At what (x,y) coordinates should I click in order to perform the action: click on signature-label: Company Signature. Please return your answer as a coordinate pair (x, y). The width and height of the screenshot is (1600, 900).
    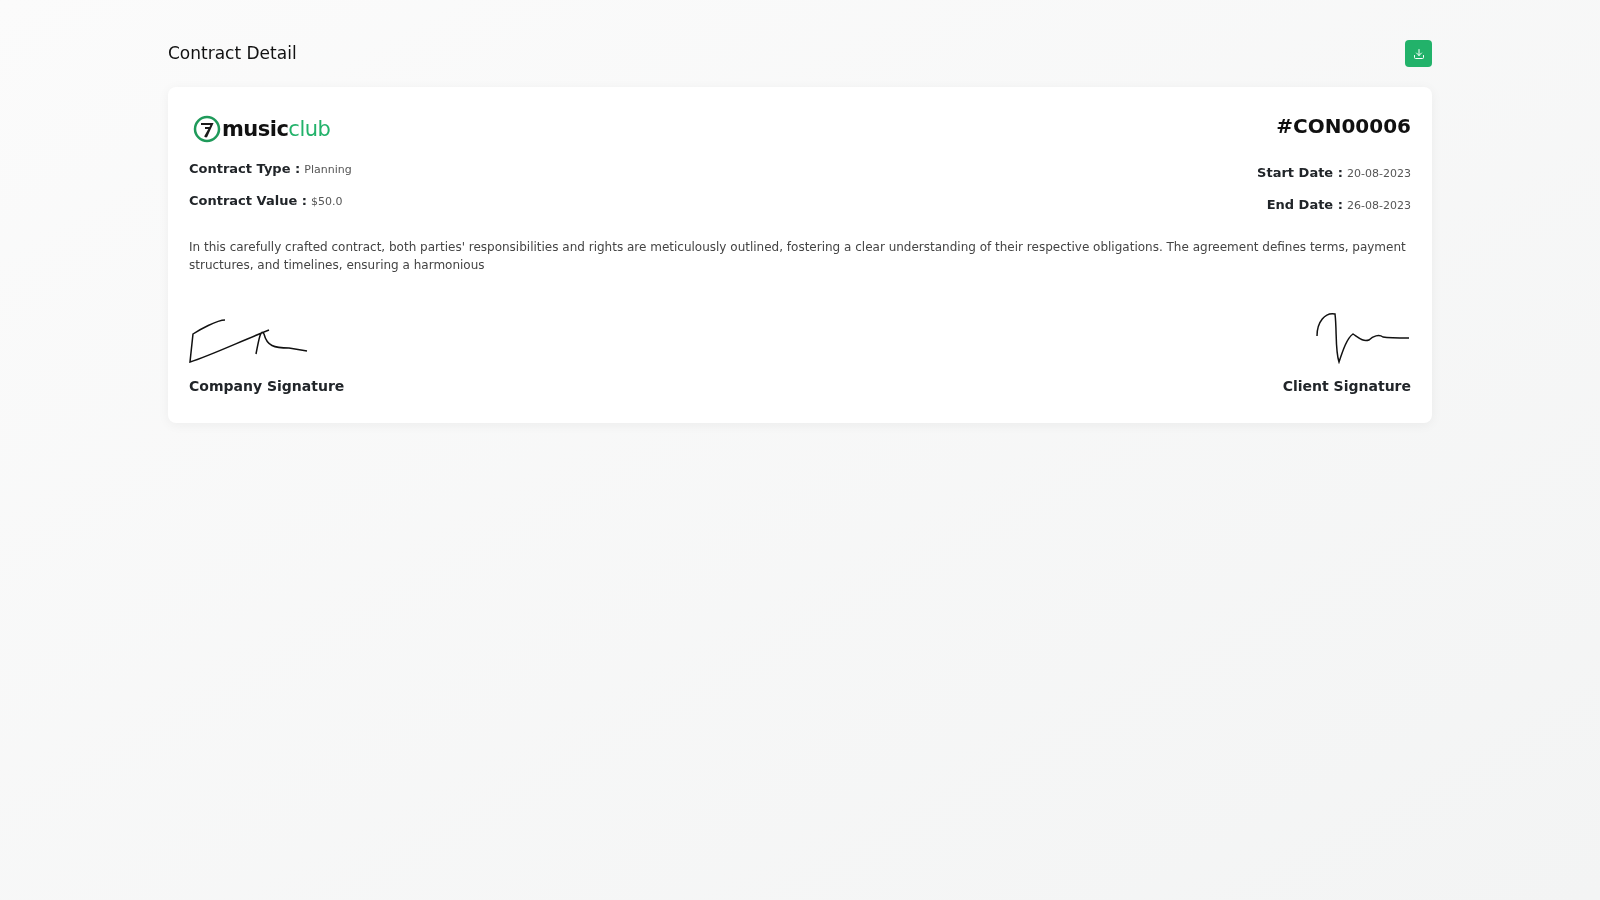
    Looking at the image, I should click on (267, 386).